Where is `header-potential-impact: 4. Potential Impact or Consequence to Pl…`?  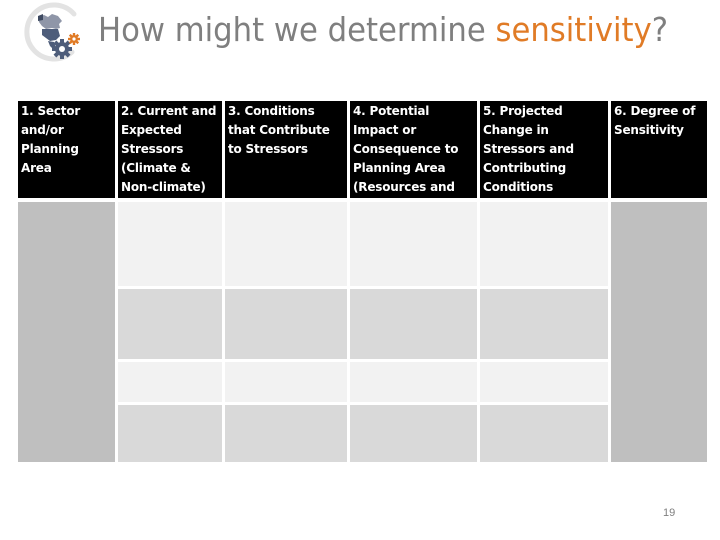 header-potential-impact: 4. Potential Impact or Consequence to Pl… is located at coordinates (413, 157).